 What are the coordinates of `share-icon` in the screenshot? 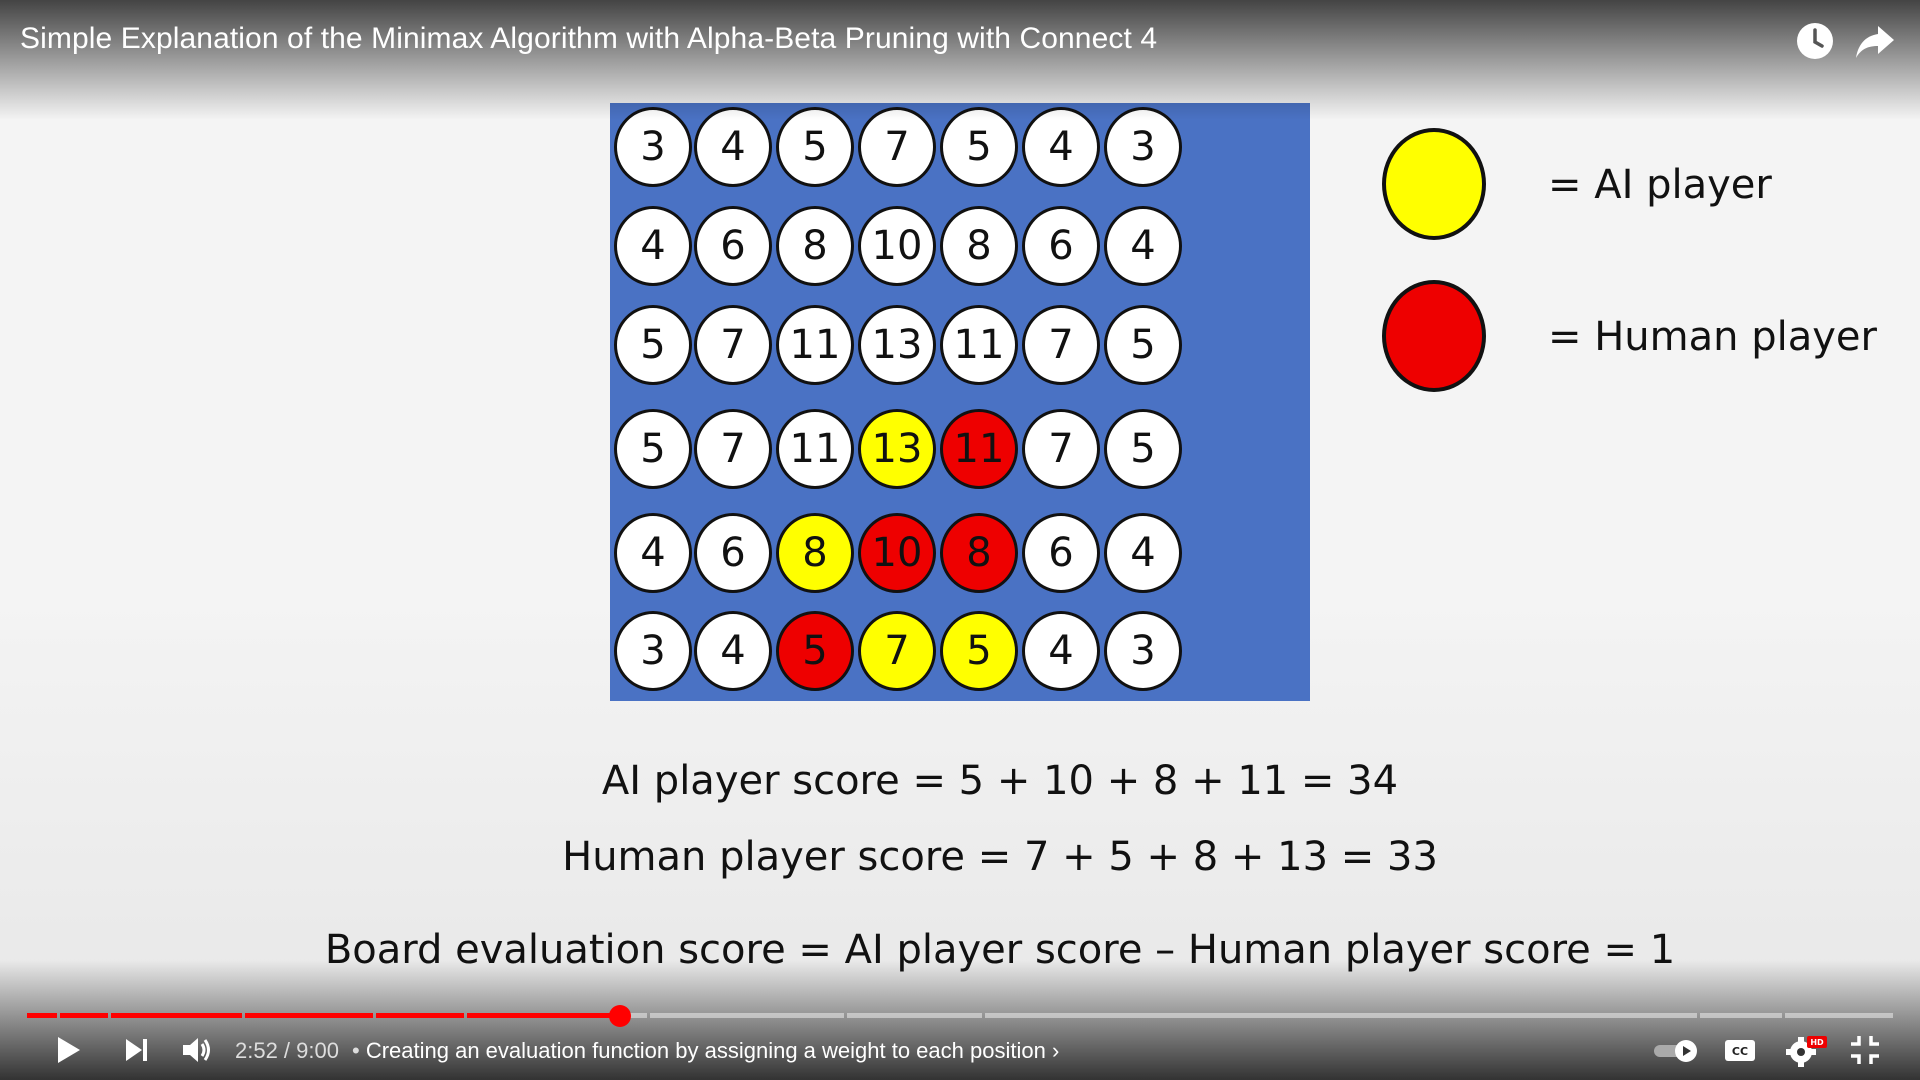 It's located at (1875, 41).